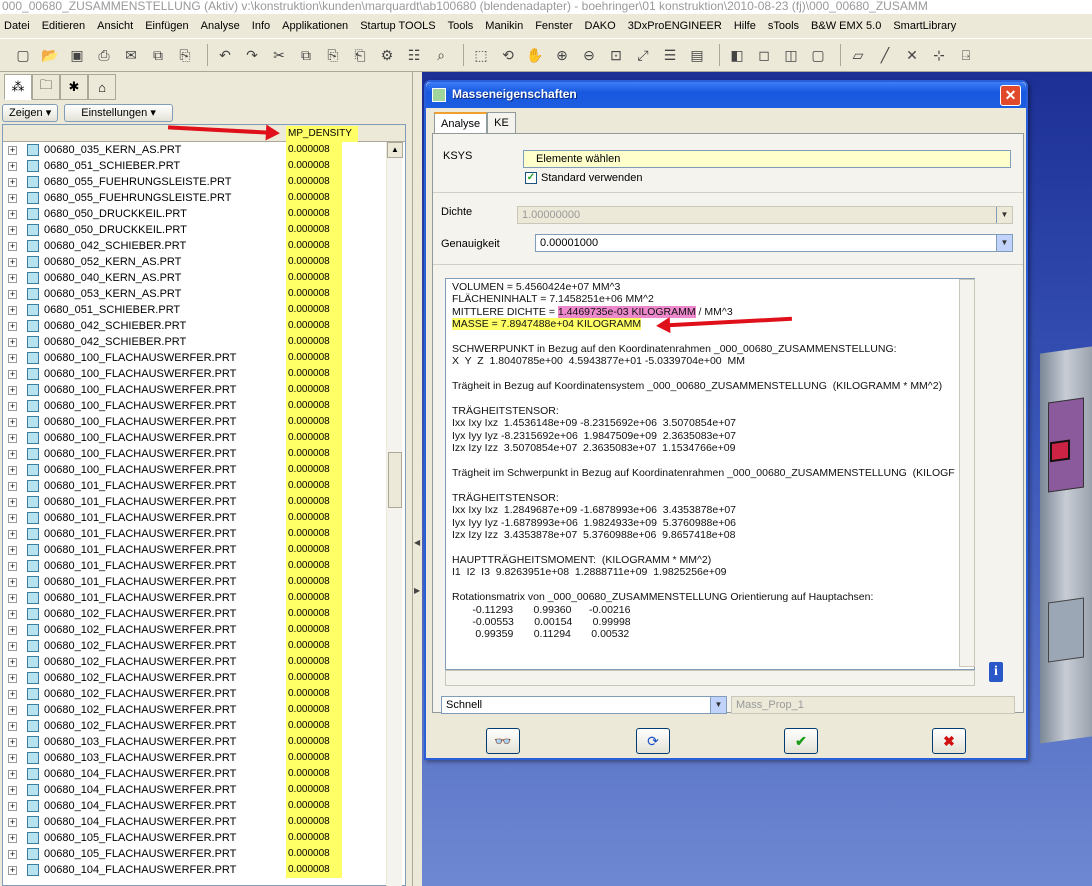  What do you see at coordinates (616, 55) in the screenshot?
I see `zoom-box-icon: ⊡` at bounding box center [616, 55].